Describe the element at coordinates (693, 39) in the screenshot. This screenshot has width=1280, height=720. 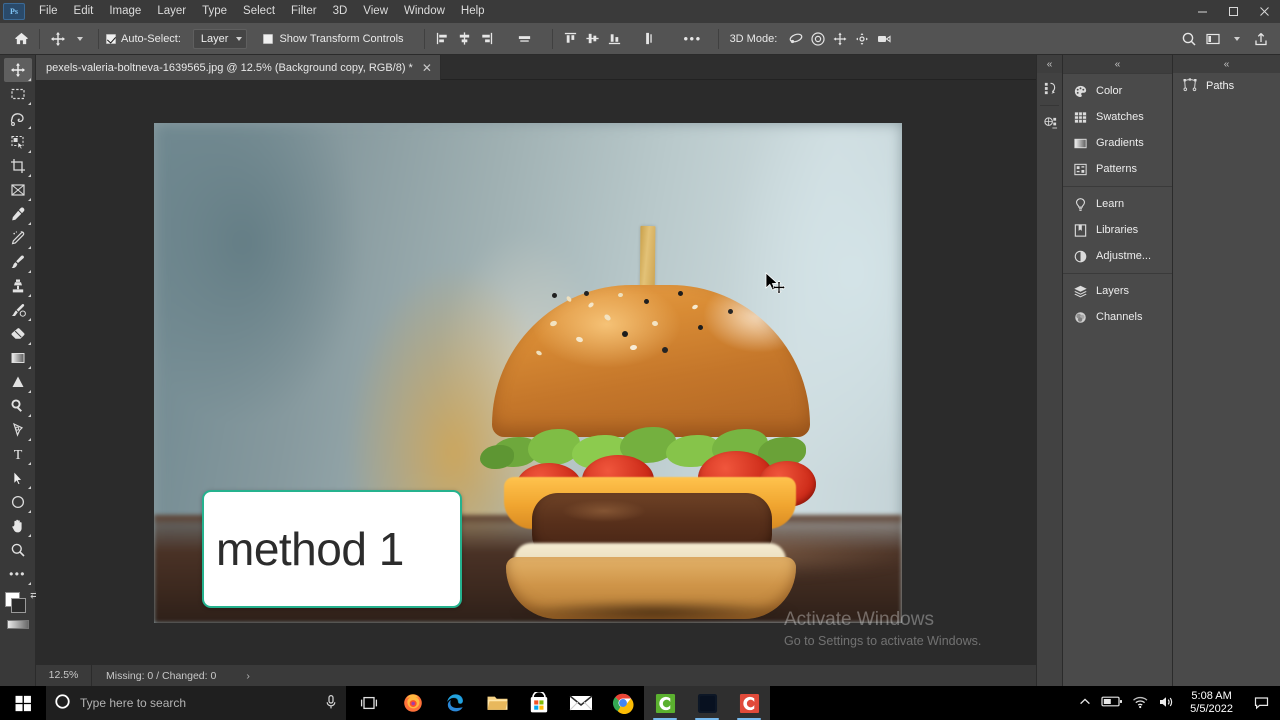
I see `more-options-button: •••` at that location.